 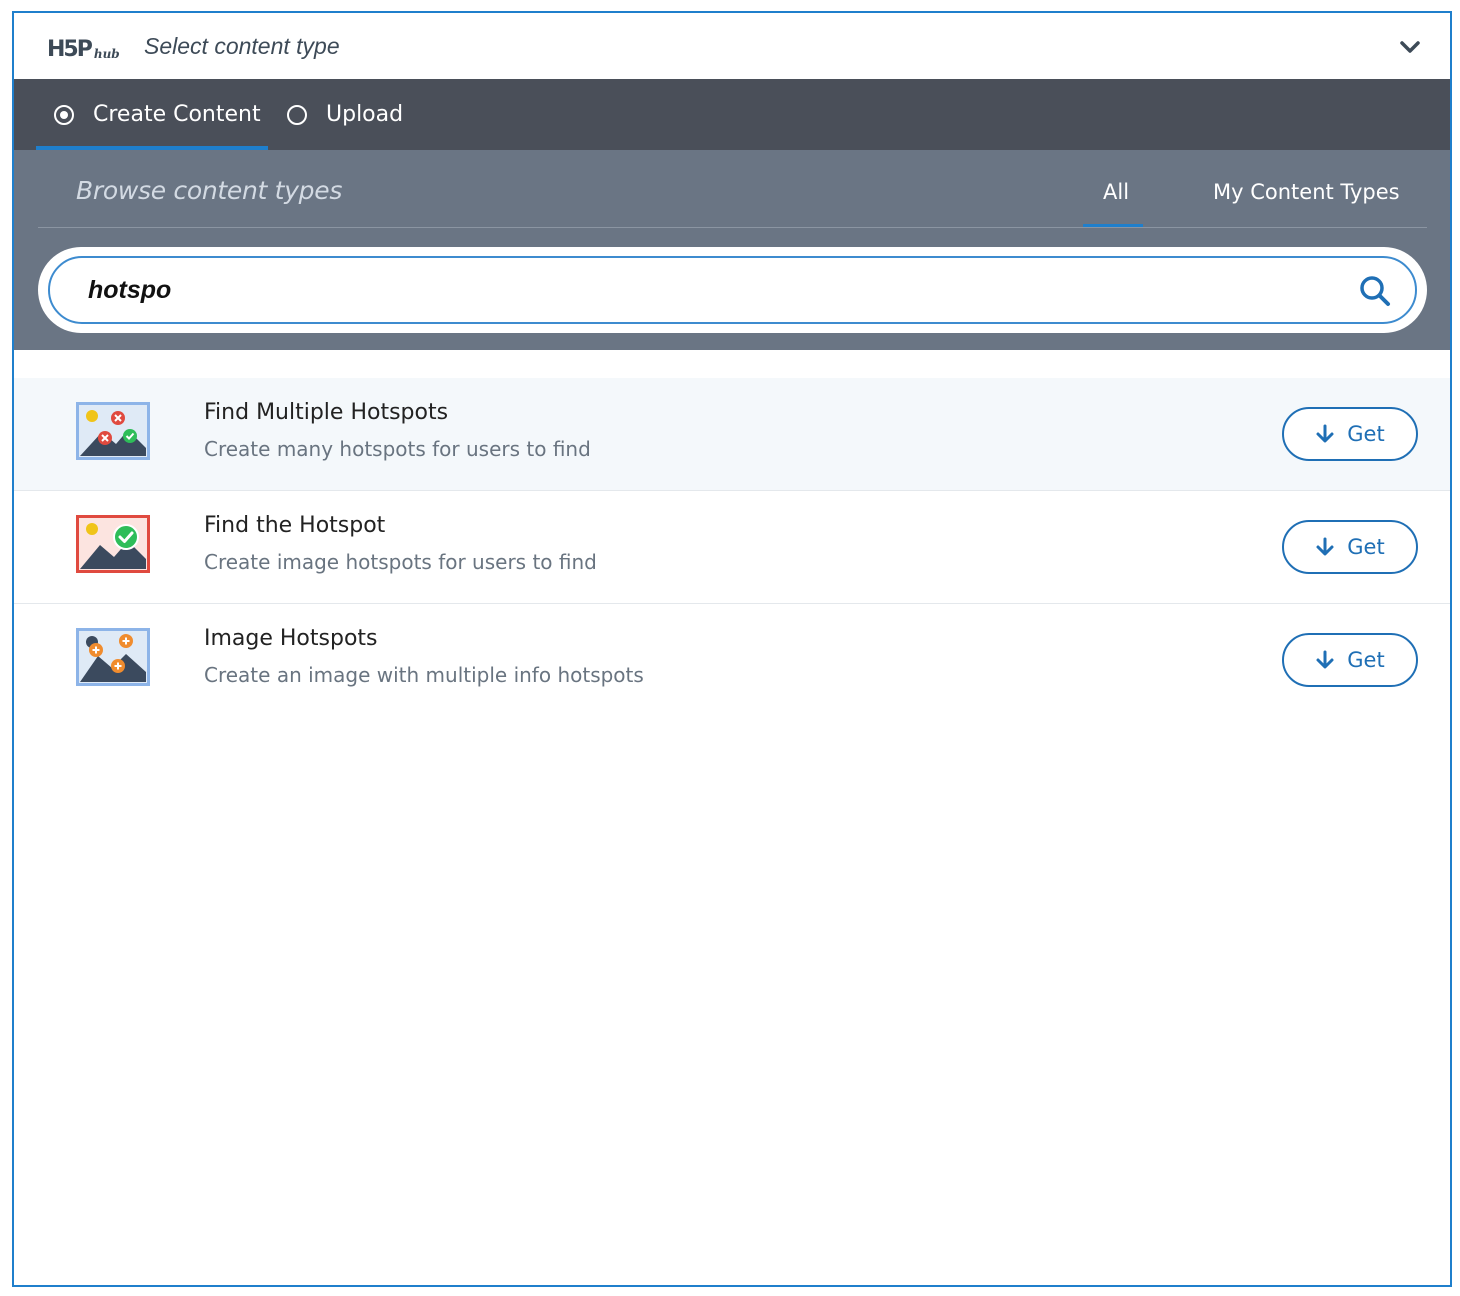 What do you see at coordinates (1375, 291) in the screenshot?
I see `search-icon` at bounding box center [1375, 291].